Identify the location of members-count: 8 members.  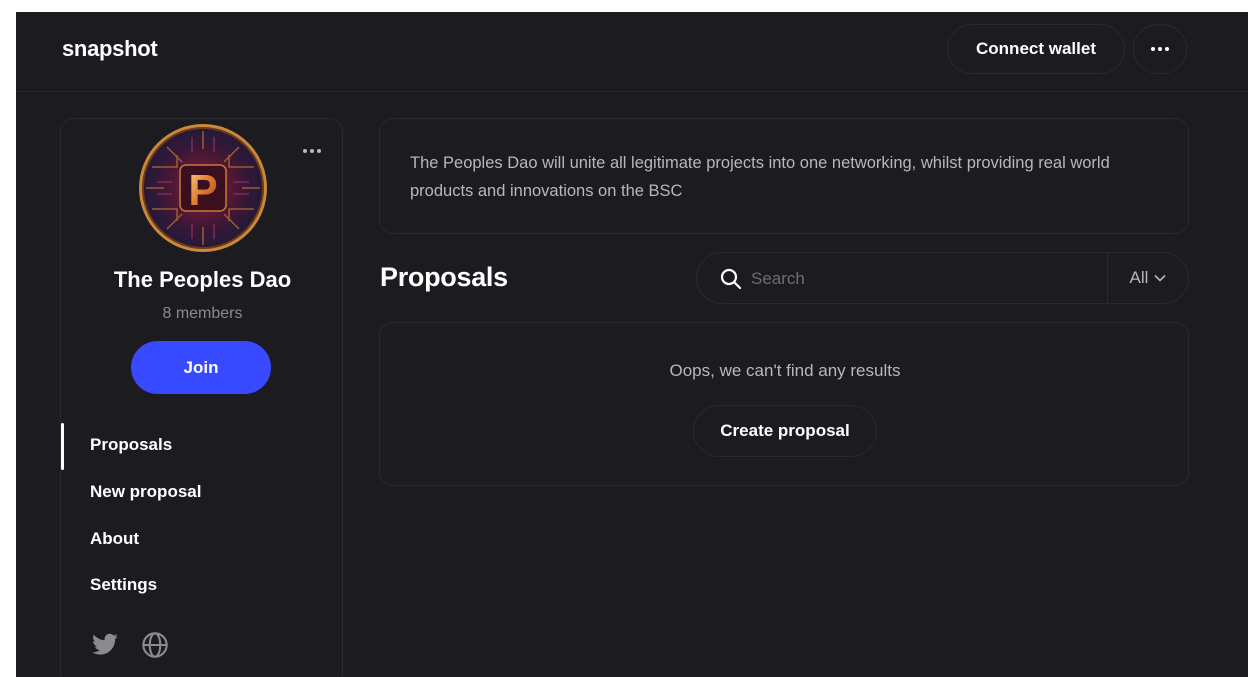
(202, 313).